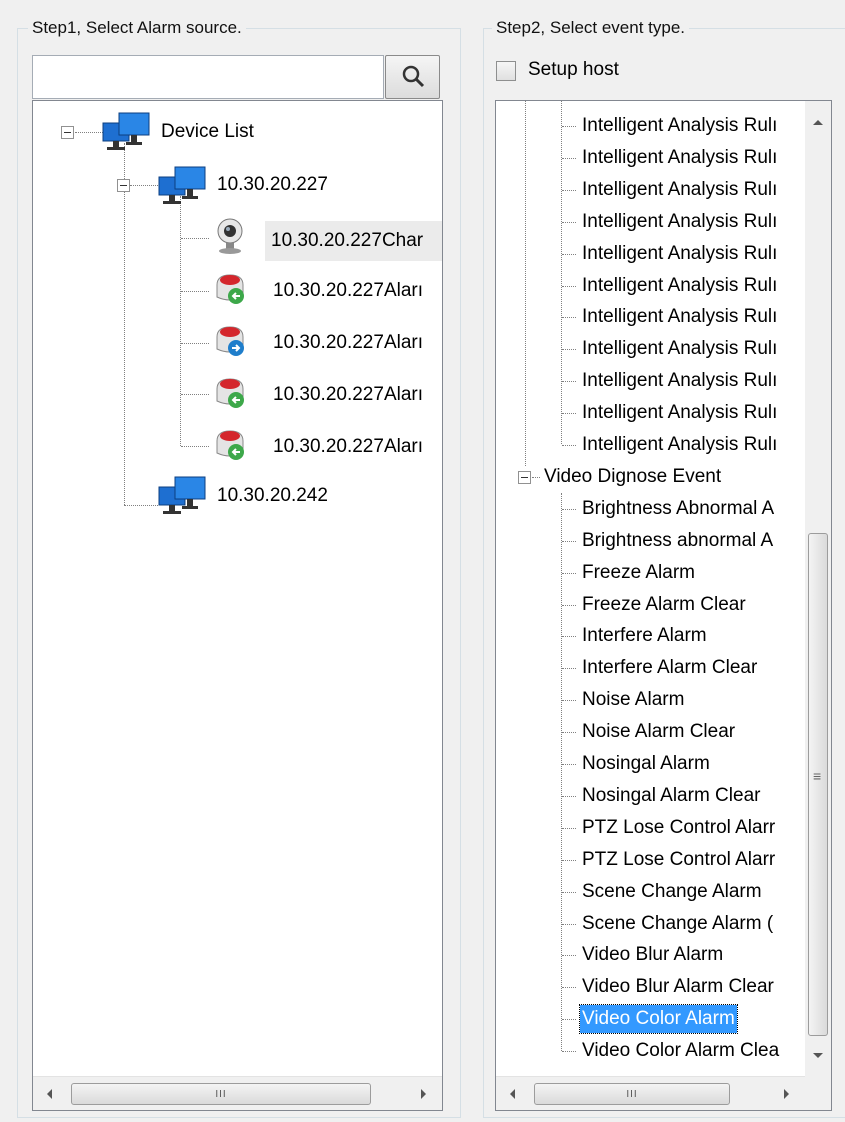  Describe the element at coordinates (669, 668) in the screenshot. I see `event-type-item: Interfere Alarm Clear` at that location.